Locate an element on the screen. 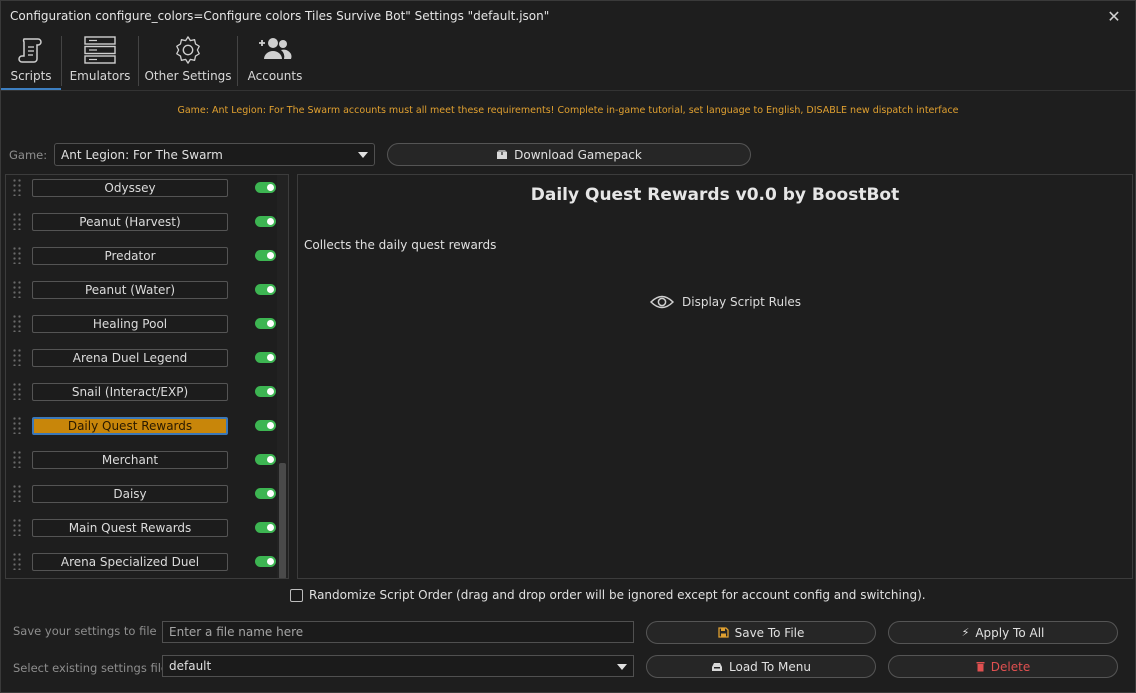  server-icon is located at coordinates (100, 50).